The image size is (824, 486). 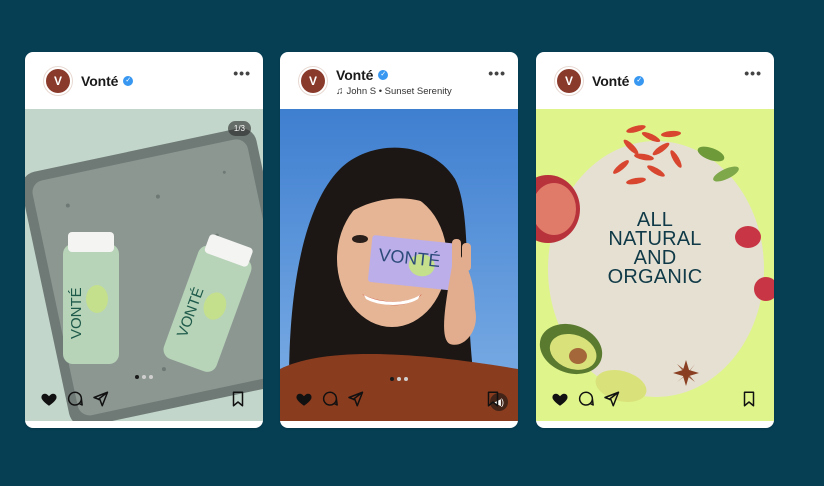 What do you see at coordinates (399, 80) in the screenshot?
I see `post-header: V Vonté ✓ ♫ John S • Sunset Serenity •••` at bounding box center [399, 80].